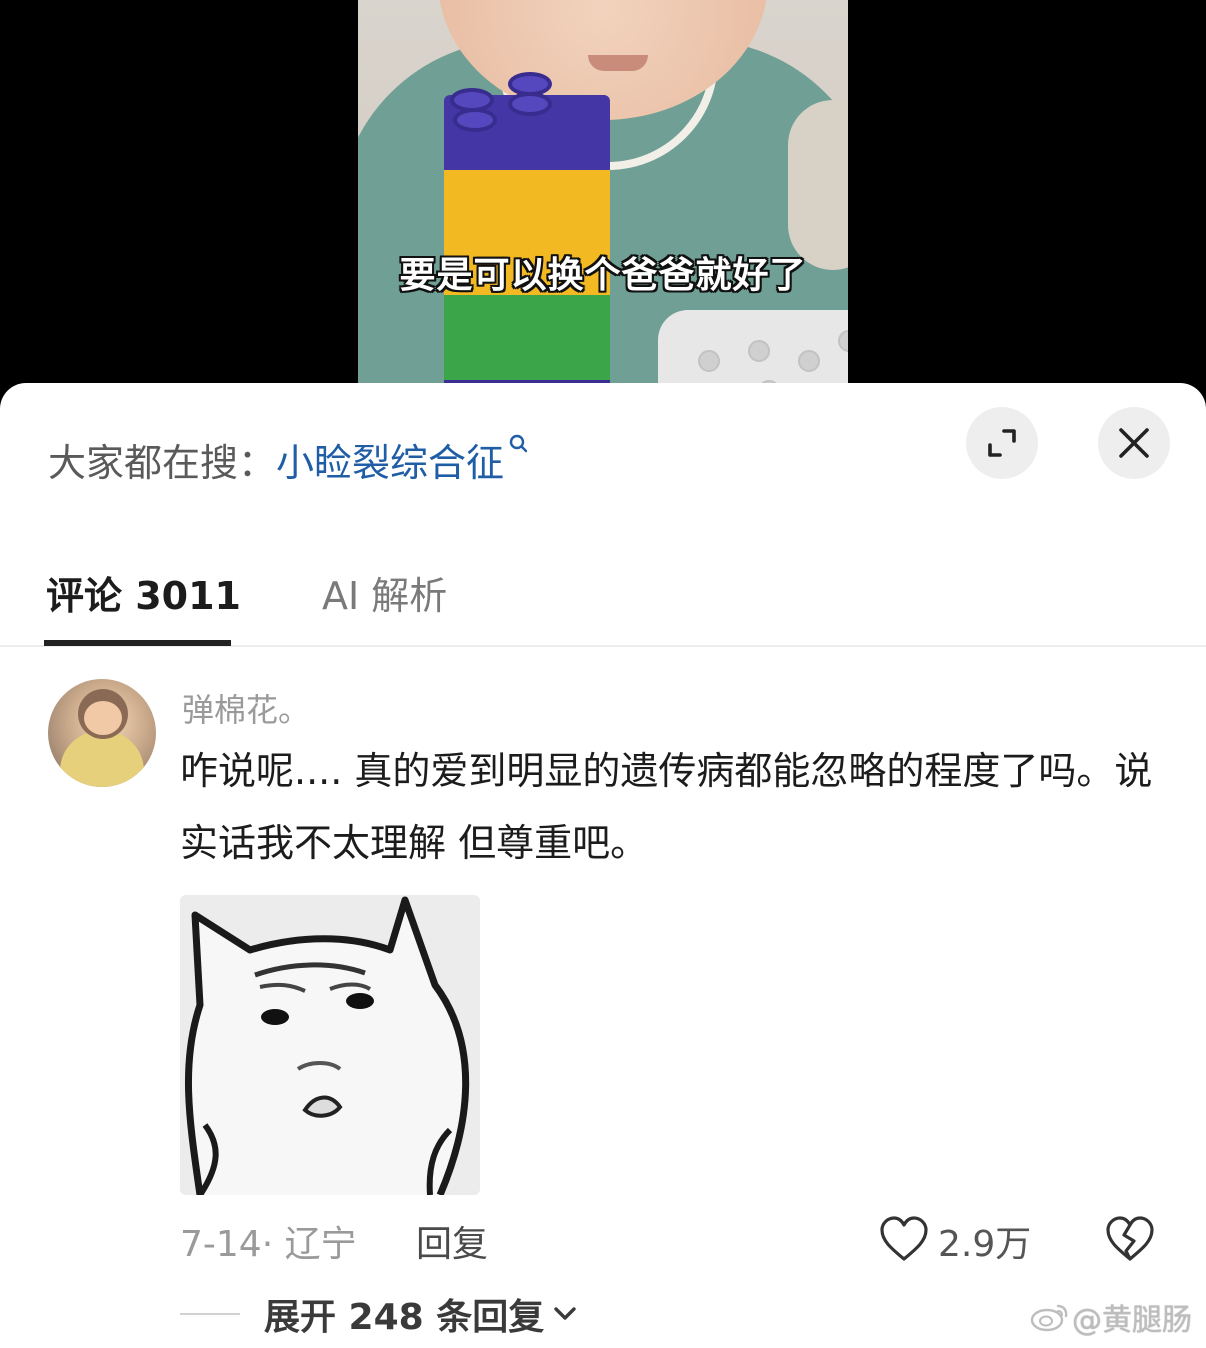 This screenshot has width=1206, height=1348. Describe the element at coordinates (565, 1314) in the screenshot. I see `chevron-down-icon` at that location.